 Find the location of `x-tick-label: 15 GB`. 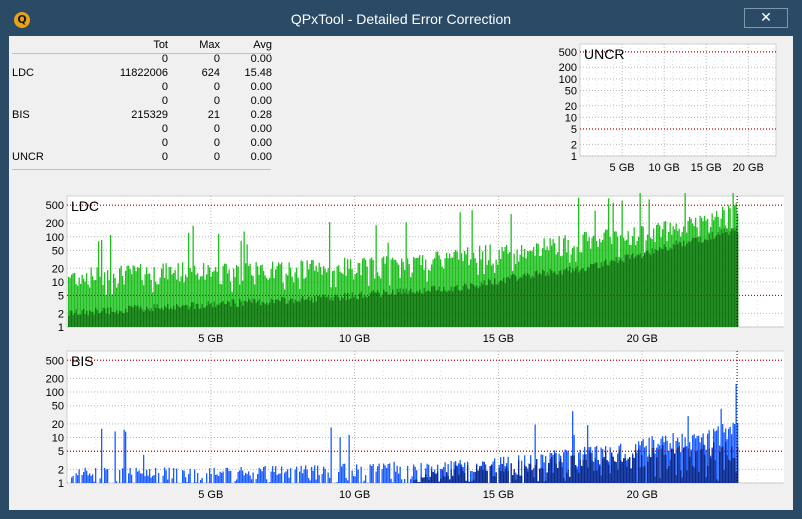

x-tick-label: 15 GB is located at coordinates (706, 168).